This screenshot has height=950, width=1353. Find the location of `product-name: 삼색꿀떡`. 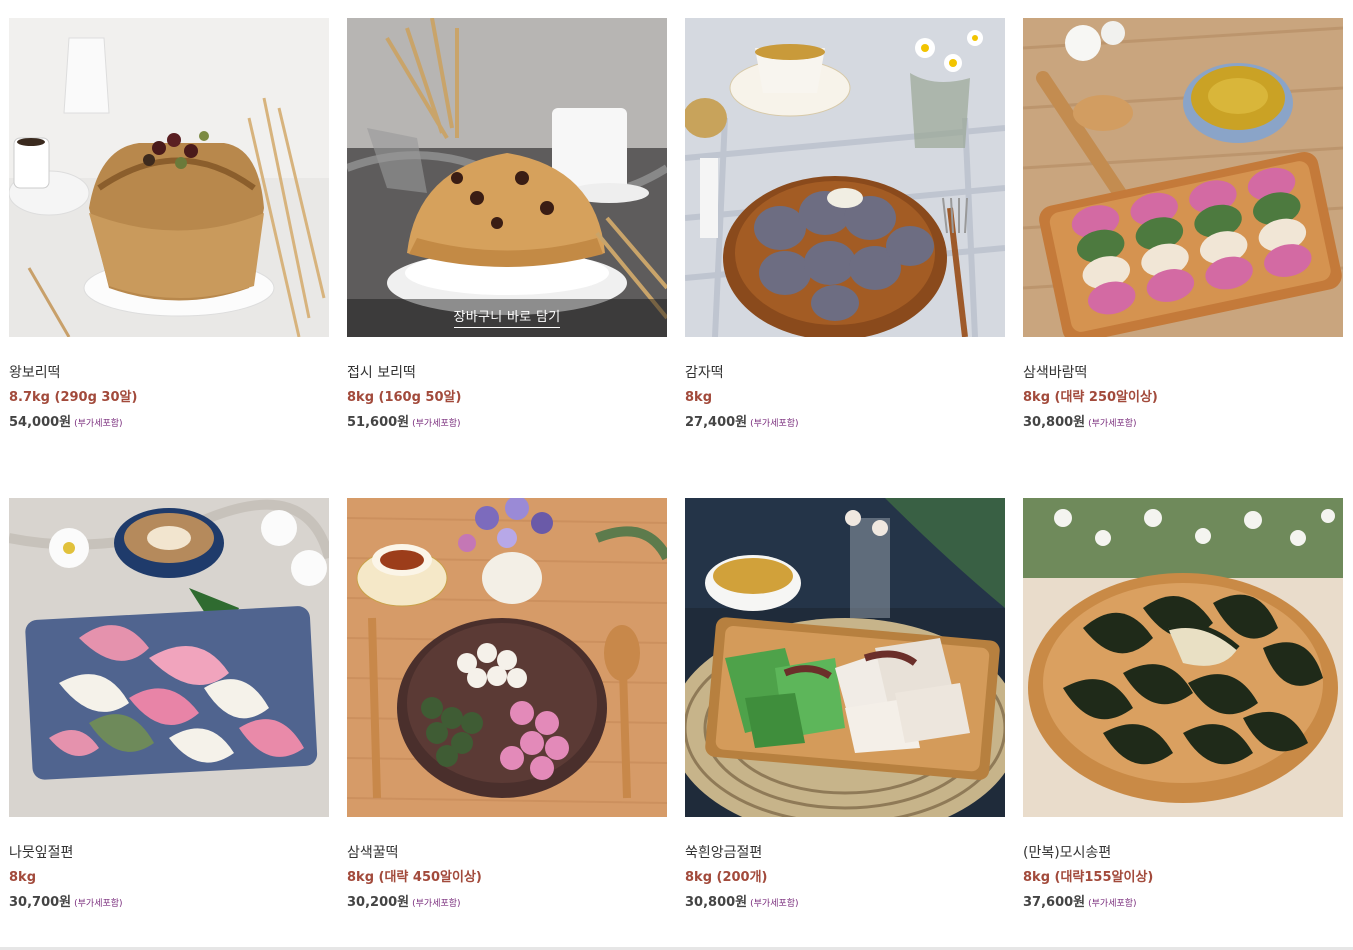

product-name: 삼색꿀떡 is located at coordinates (507, 853).